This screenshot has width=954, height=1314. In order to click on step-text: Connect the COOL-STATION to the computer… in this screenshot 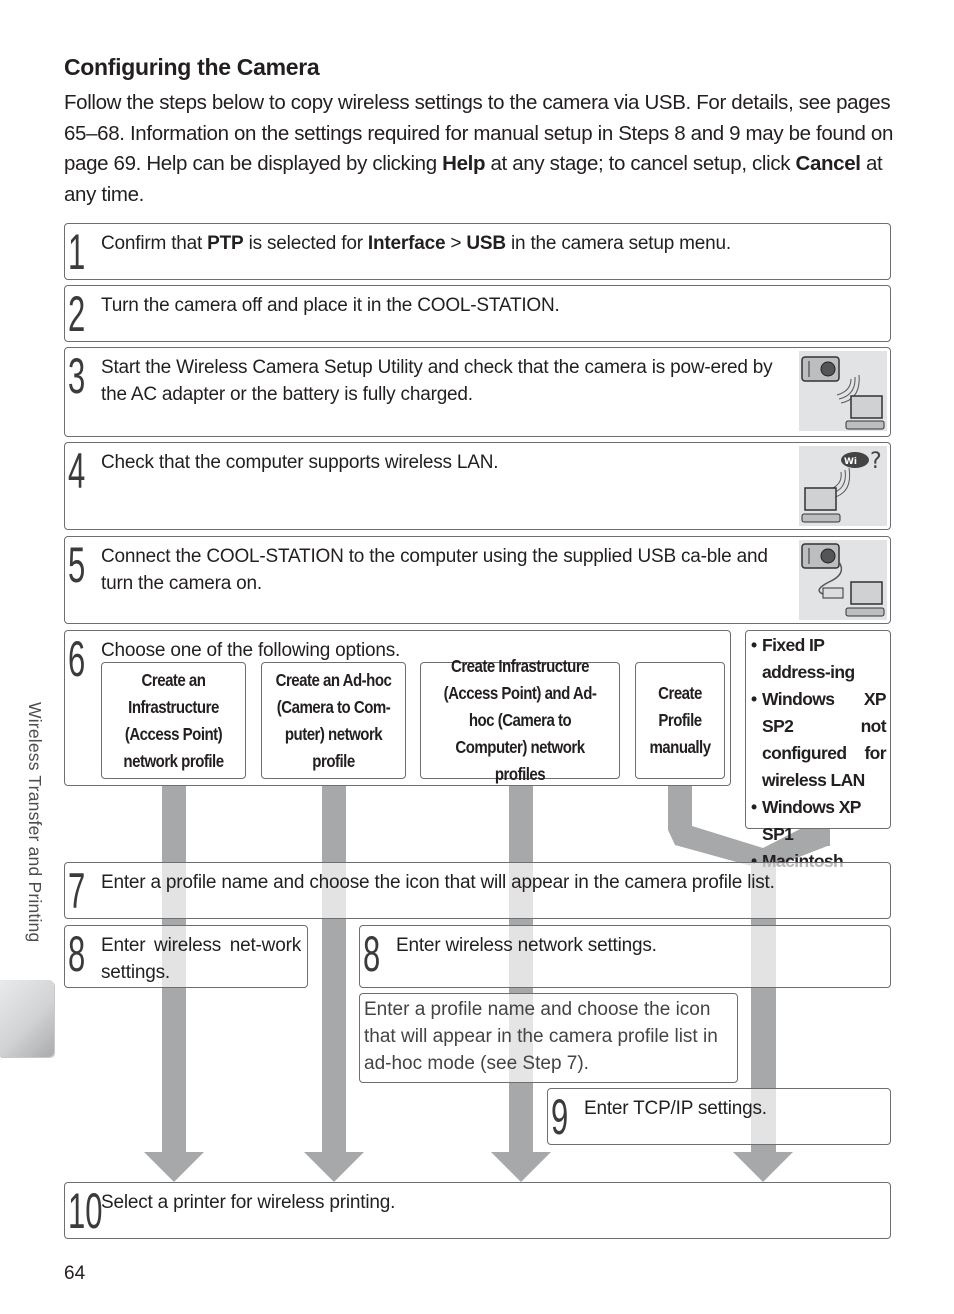, I will do `click(434, 570)`.